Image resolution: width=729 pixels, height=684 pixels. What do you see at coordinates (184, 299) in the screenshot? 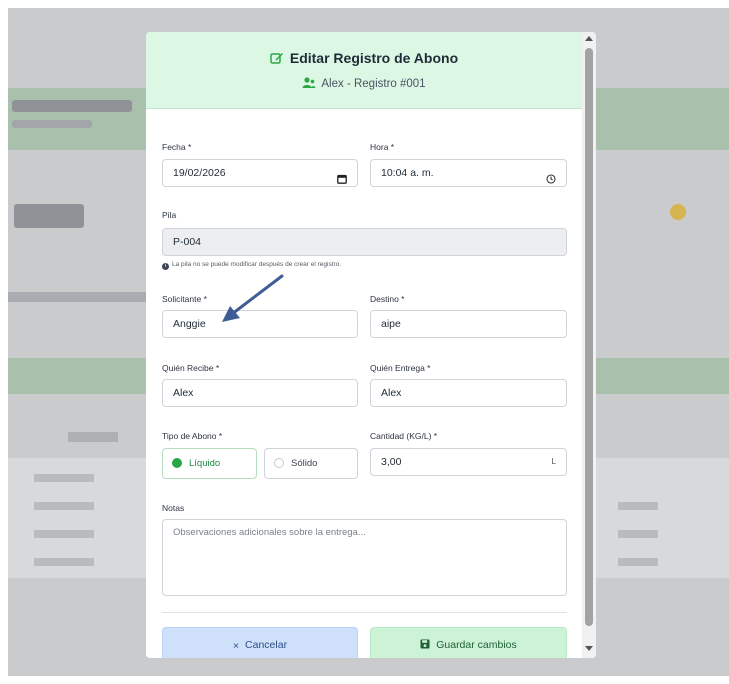
I see `solicitante-label: Solicitante *` at bounding box center [184, 299].